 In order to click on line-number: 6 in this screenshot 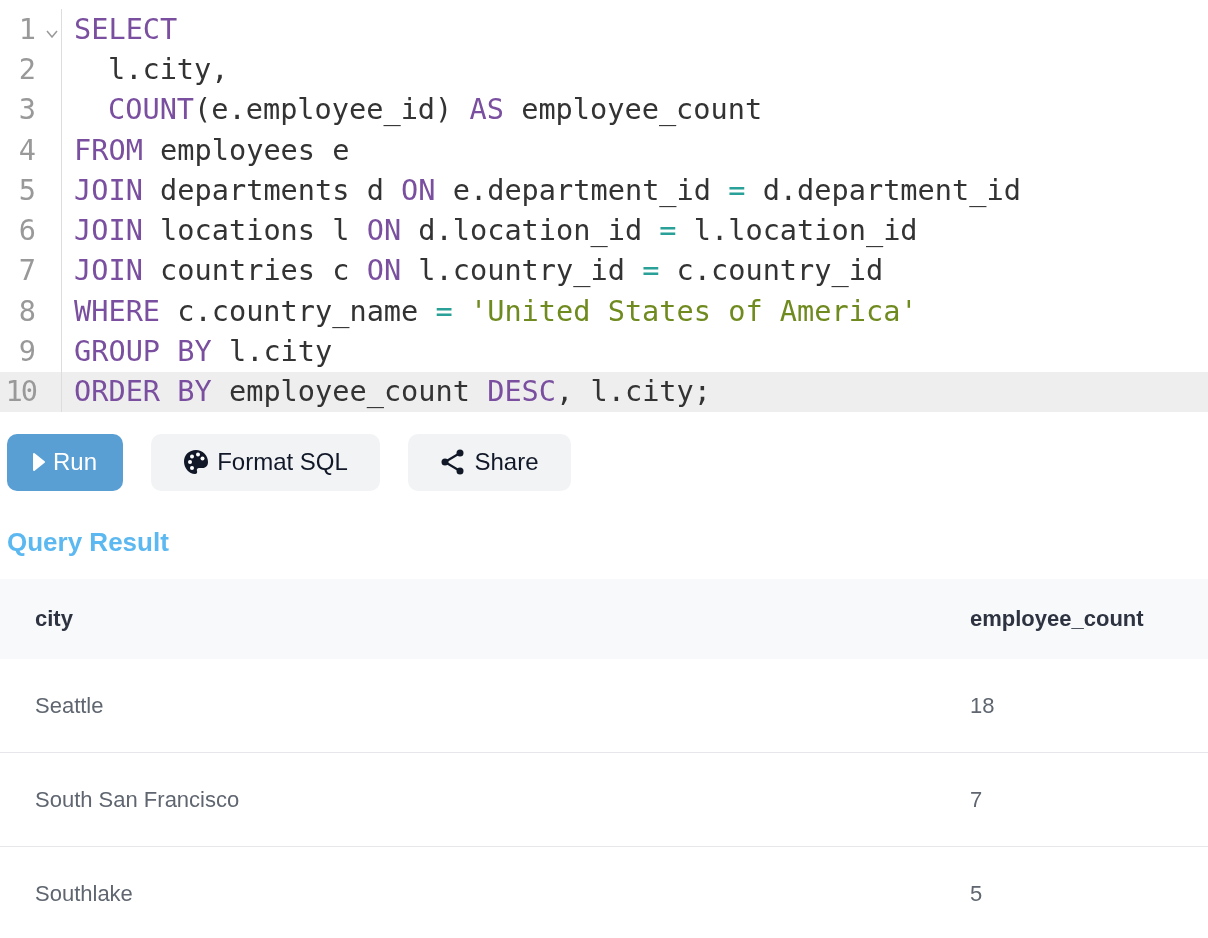, I will do `click(26, 231)`.